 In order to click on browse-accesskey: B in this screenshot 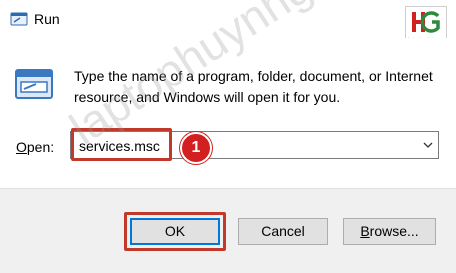, I will do `click(365, 231)`.